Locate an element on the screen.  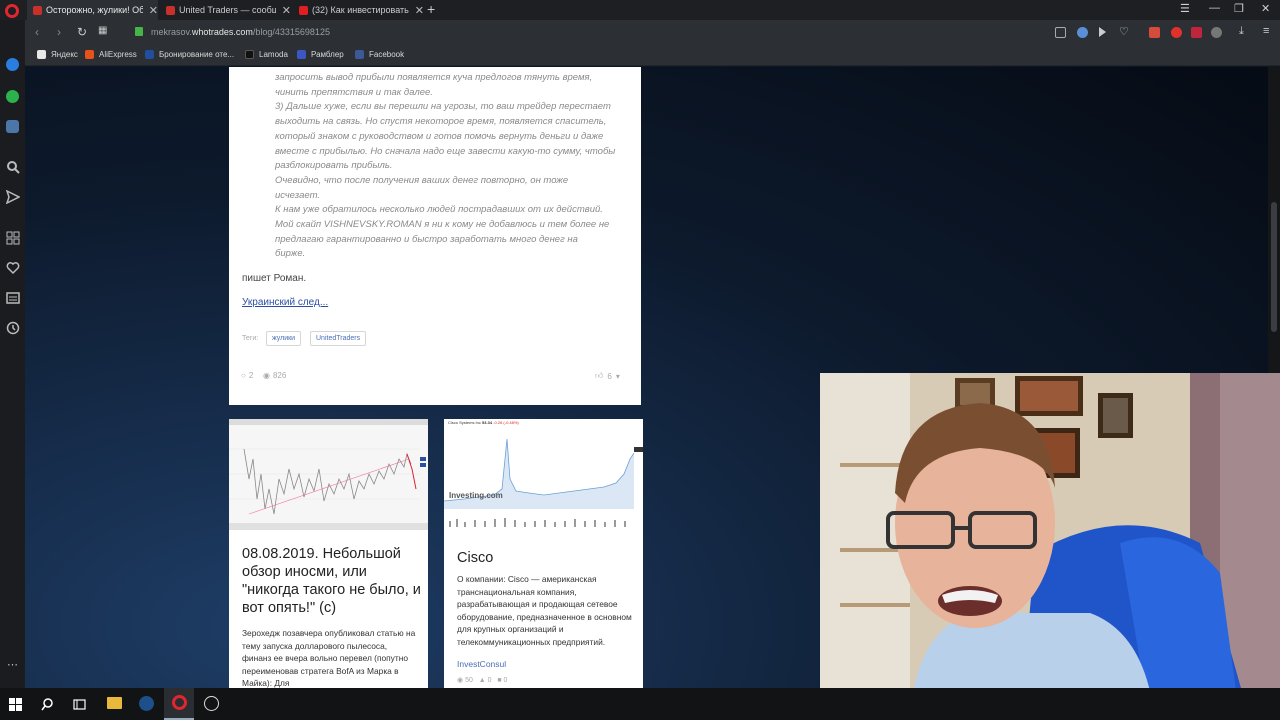
tag-unitedtraders: UnitedTraders is located at coordinates (338, 338).